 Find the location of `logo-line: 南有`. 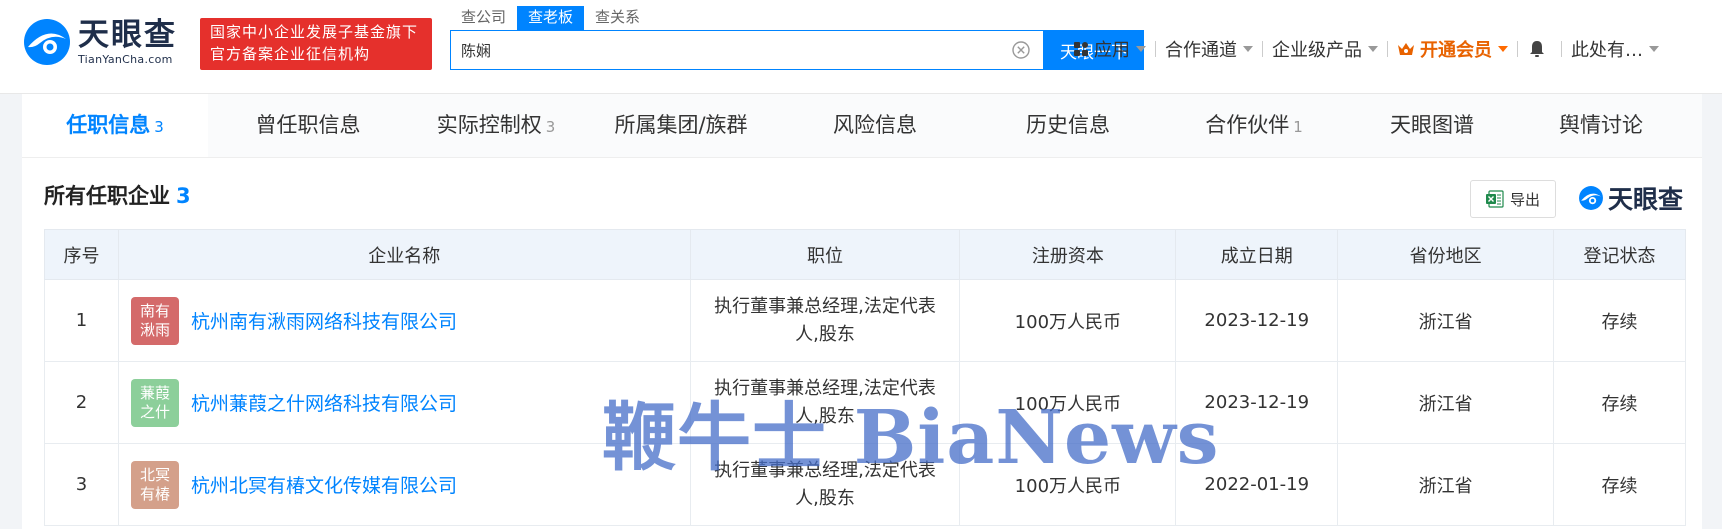

logo-line: 南有 is located at coordinates (154, 310).